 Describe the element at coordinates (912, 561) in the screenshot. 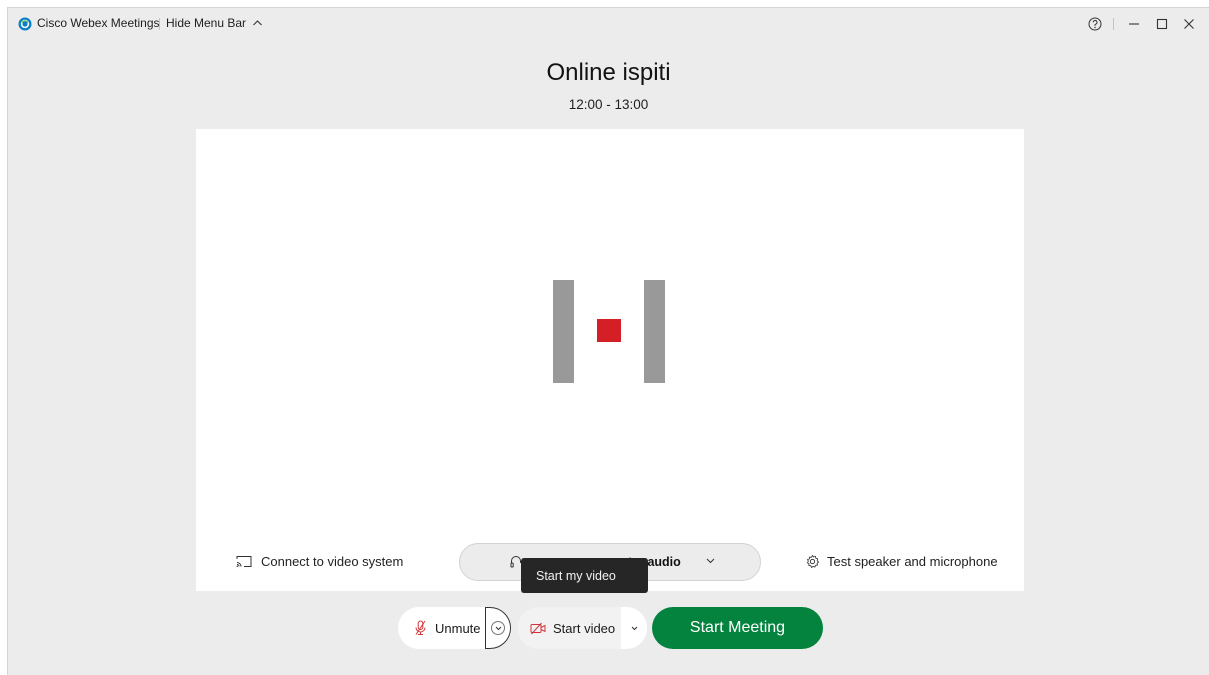

I see `test-speaker-and-microphone-label: Test speaker and microphone` at that location.